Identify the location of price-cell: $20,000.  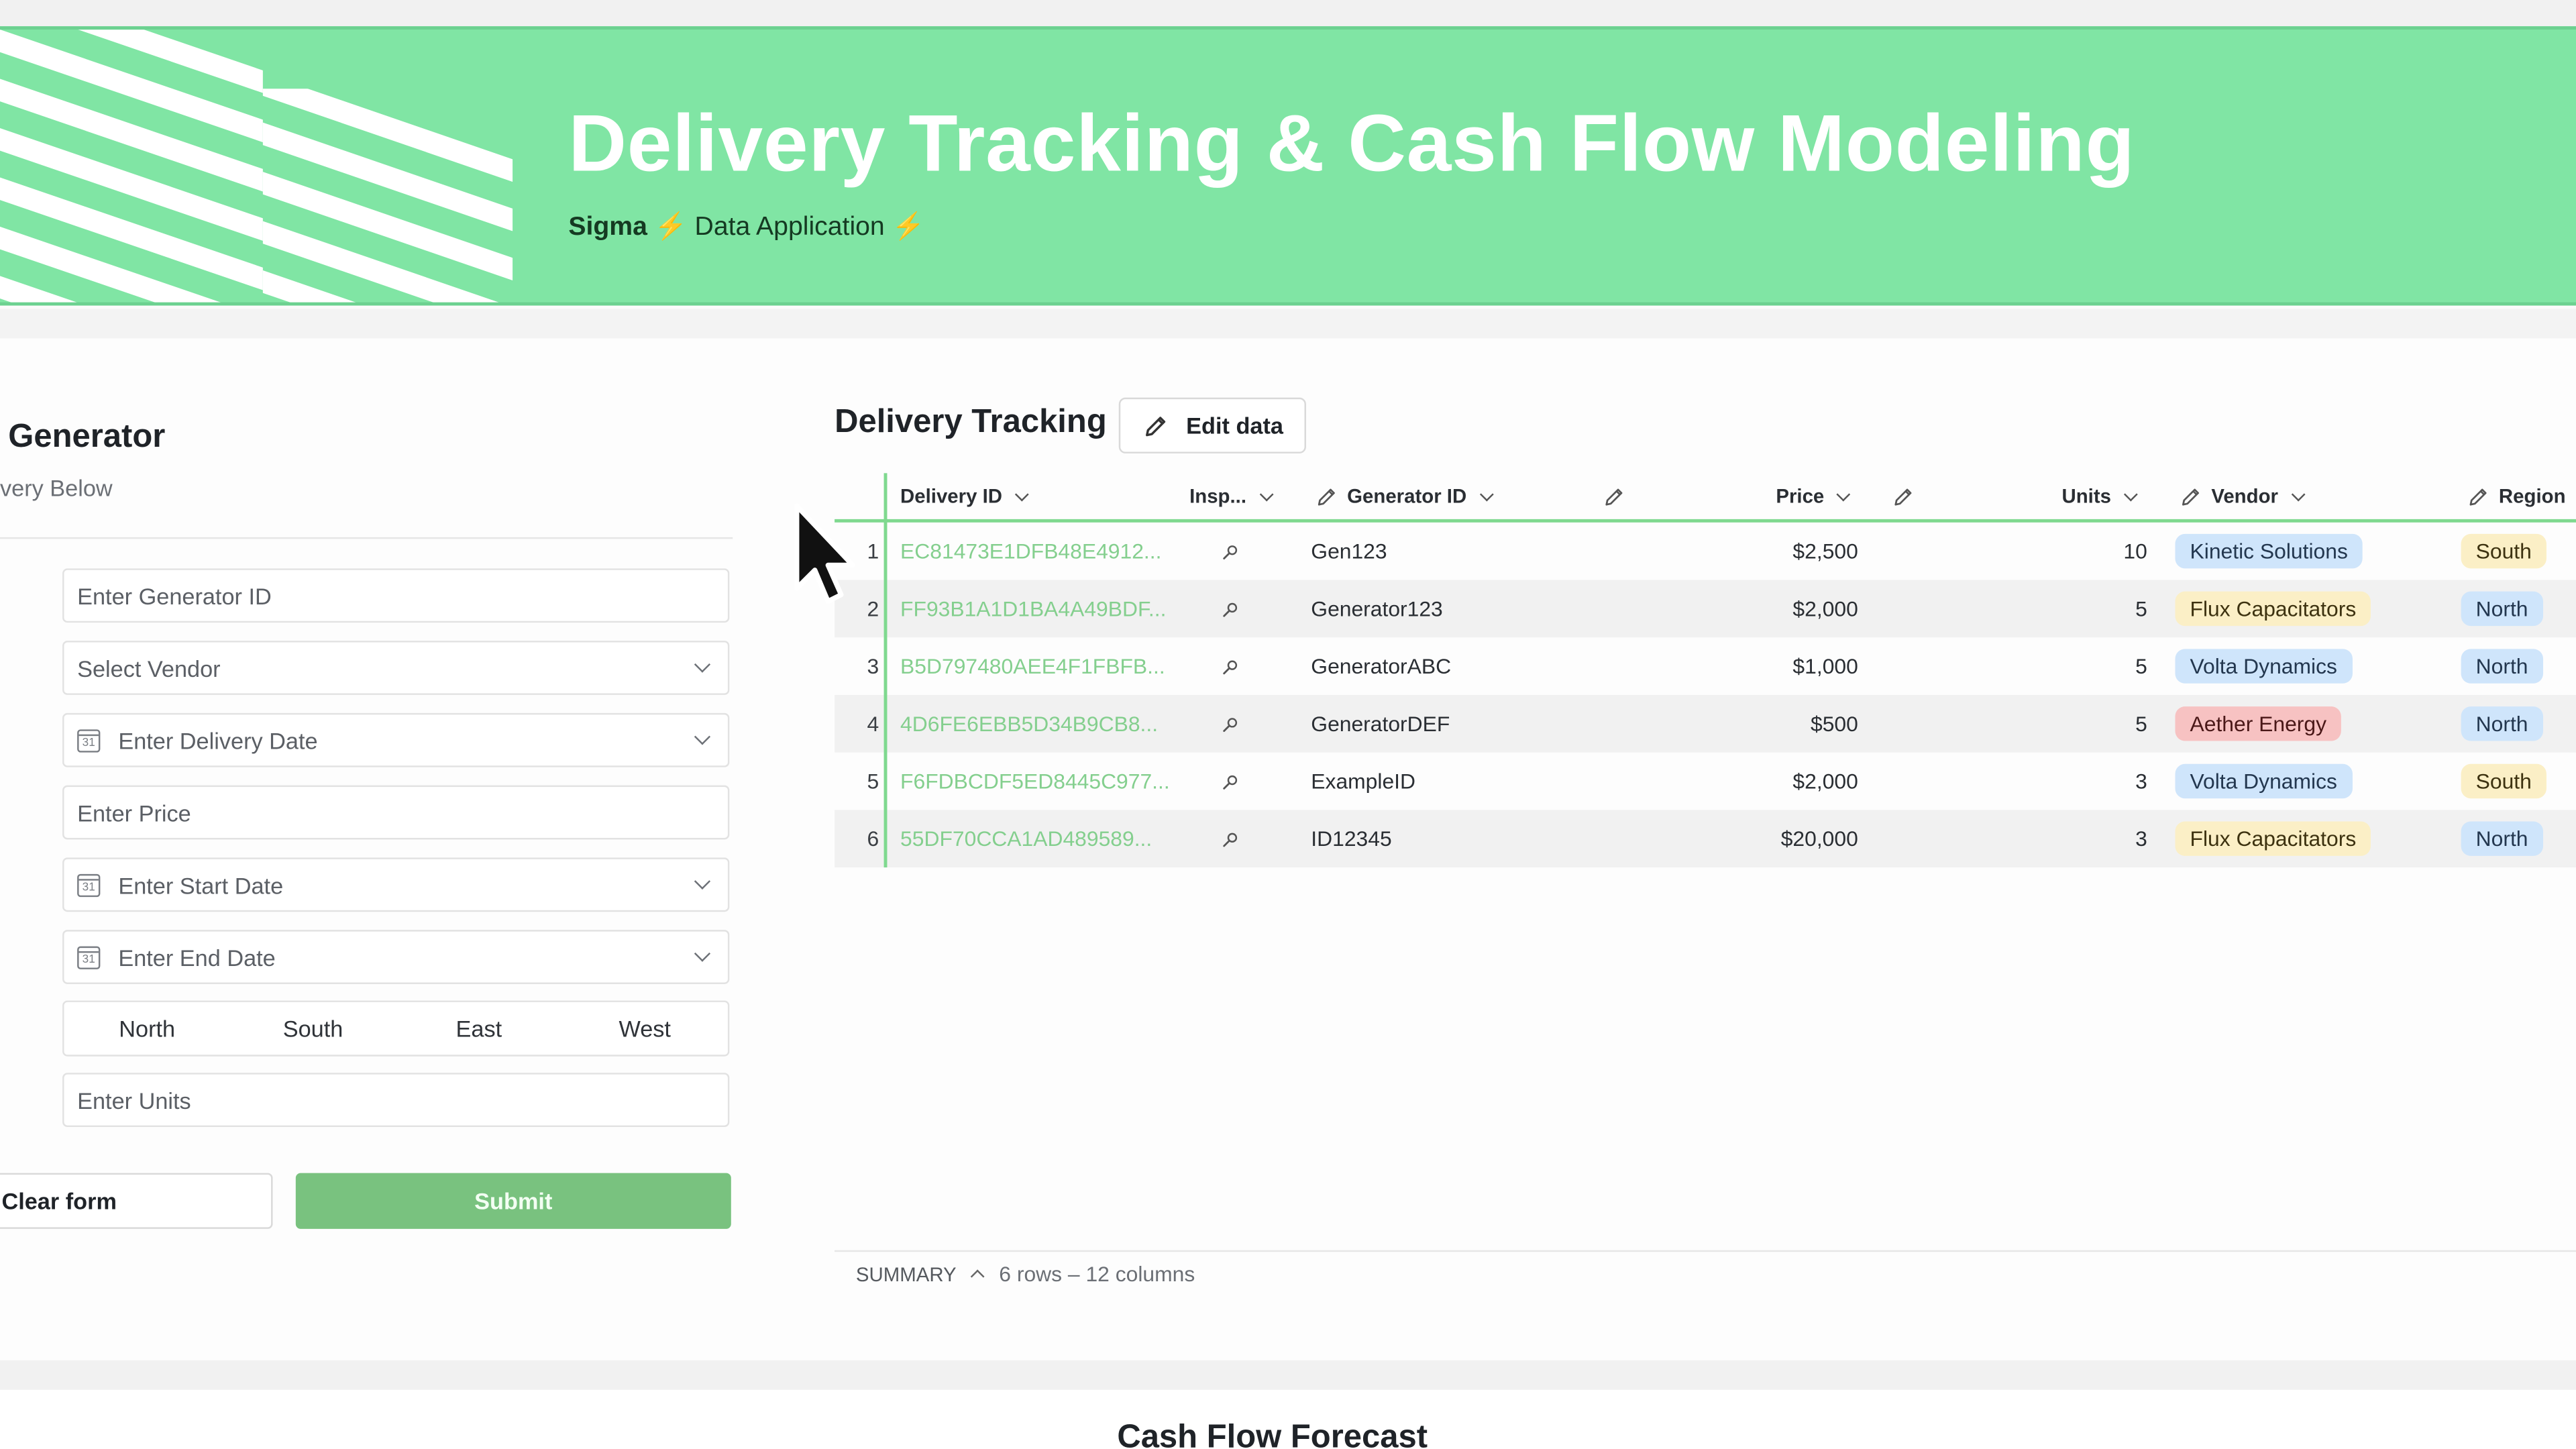
(1790, 838).